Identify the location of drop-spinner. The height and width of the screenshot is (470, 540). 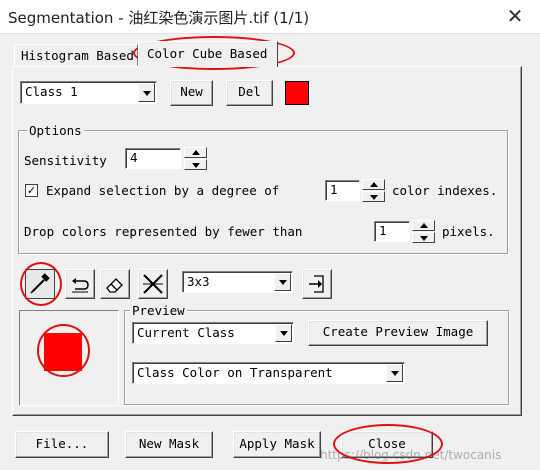
(423, 231).